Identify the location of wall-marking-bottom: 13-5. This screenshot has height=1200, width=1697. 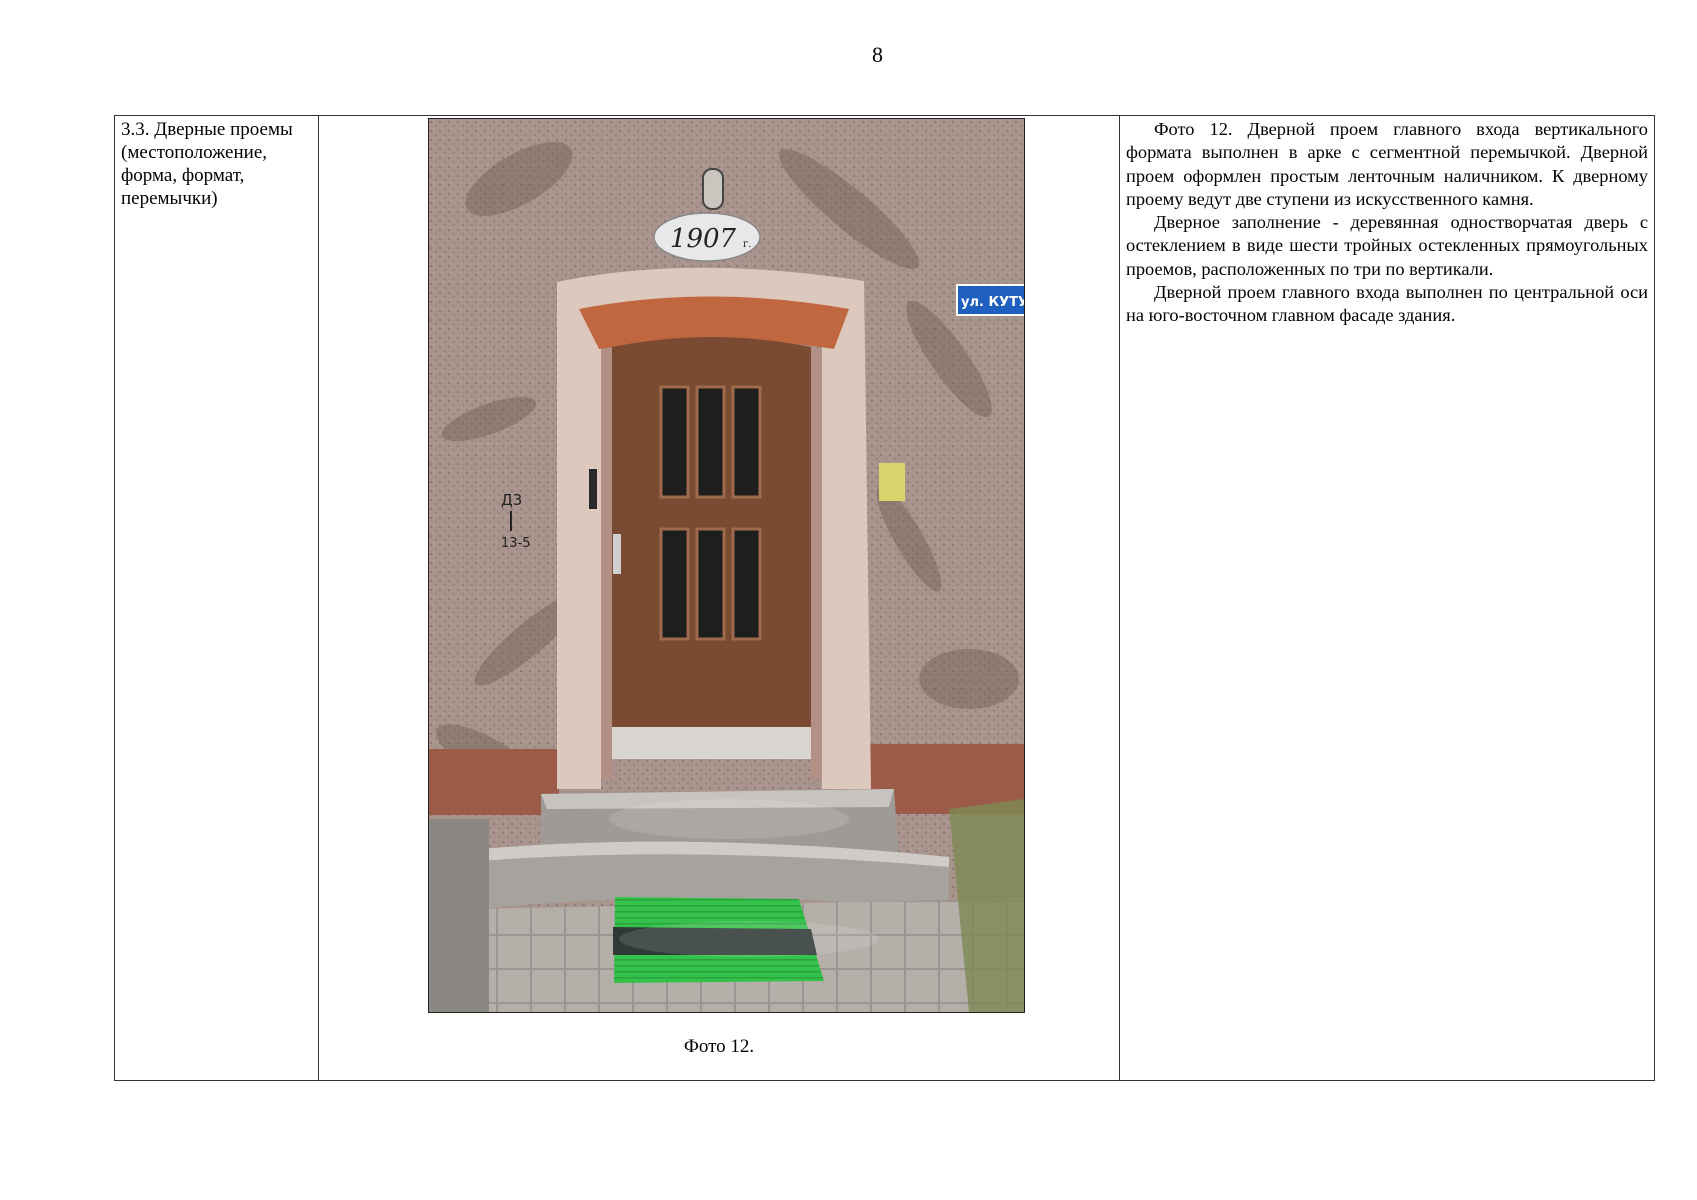
(516, 543).